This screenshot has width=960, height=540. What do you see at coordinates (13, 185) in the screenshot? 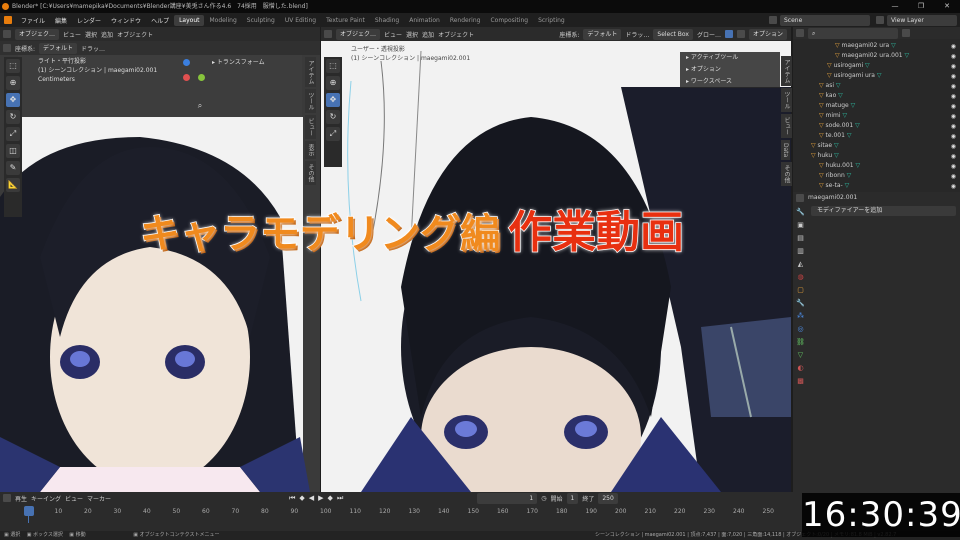
I see `tool-measure-icon: 📐` at bounding box center [13, 185].